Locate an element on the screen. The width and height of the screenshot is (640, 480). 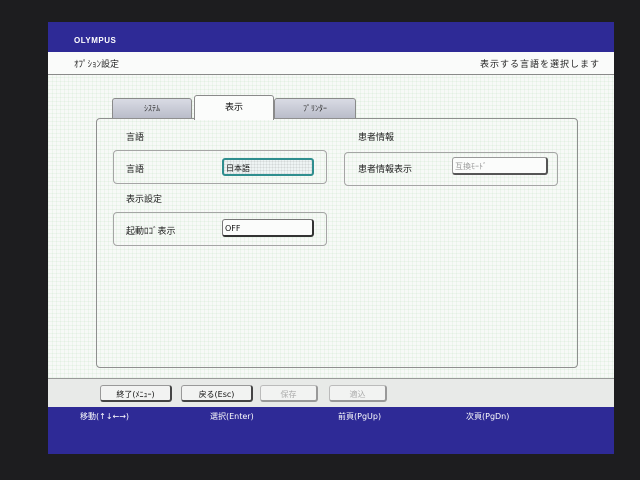
startup-logo-label: 起動ﾛｺﾞ表示 is located at coordinates (151, 232).